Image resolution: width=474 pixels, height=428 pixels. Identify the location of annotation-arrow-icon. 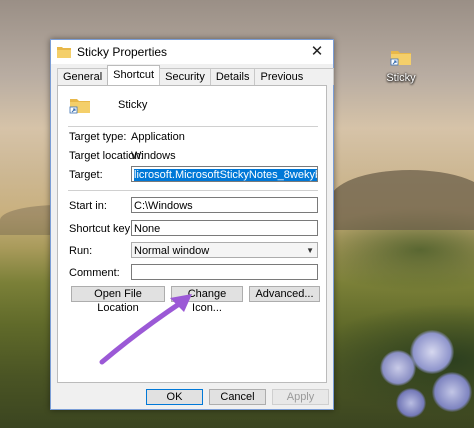
(145, 329).